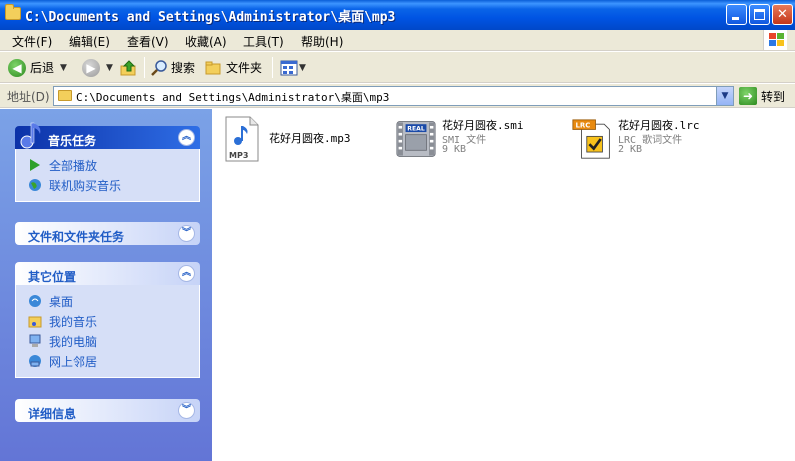  What do you see at coordinates (735, 18) in the screenshot?
I see `minimize-icon` at bounding box center [735, 18].